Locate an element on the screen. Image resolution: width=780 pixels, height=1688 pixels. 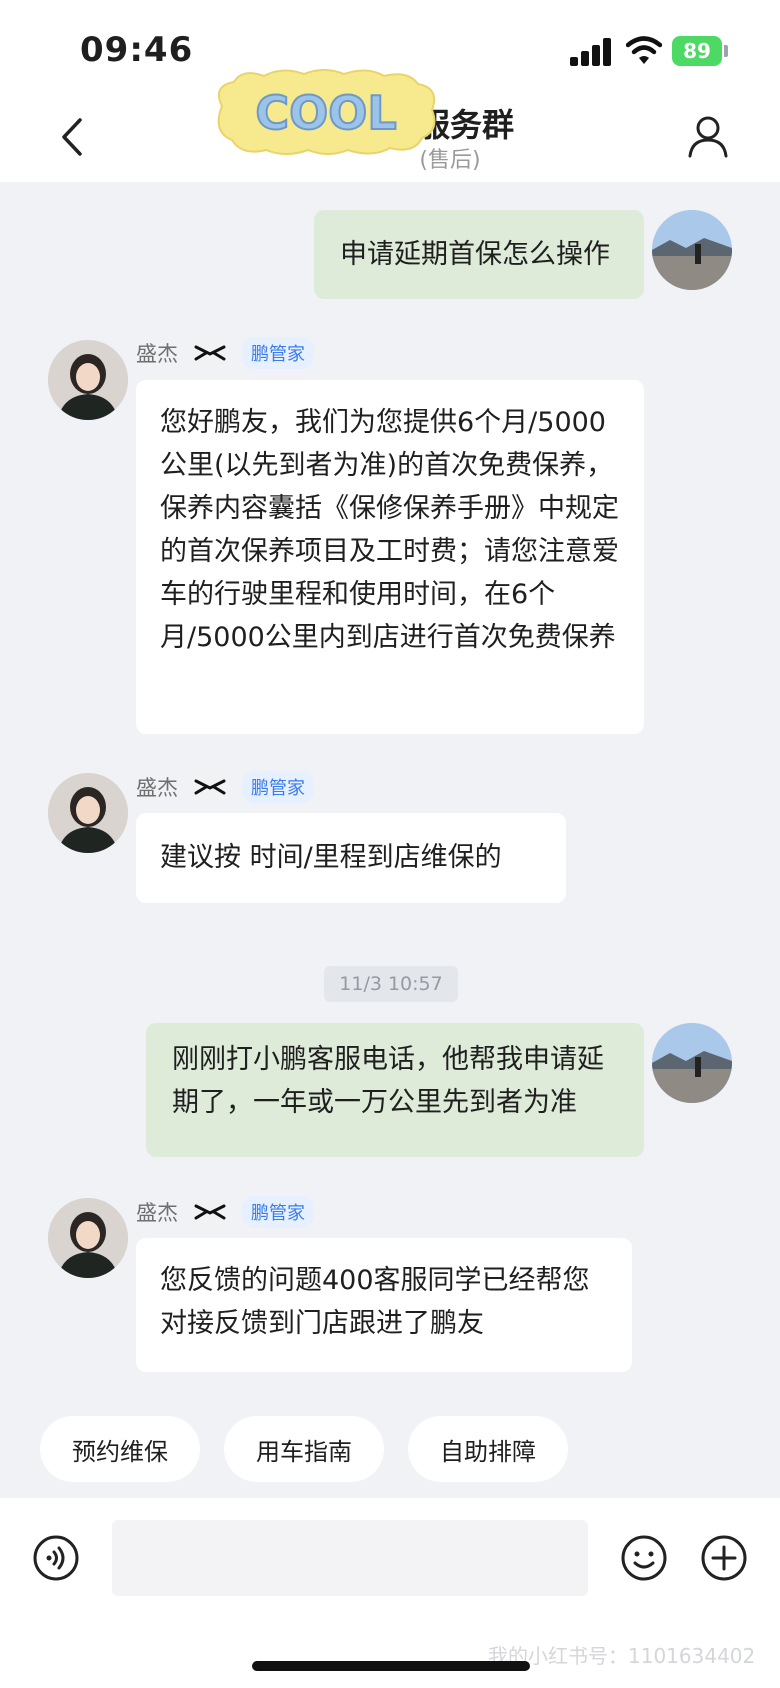
message-timestamp: 11/3 10:57 is located at coordinates (391, 984).